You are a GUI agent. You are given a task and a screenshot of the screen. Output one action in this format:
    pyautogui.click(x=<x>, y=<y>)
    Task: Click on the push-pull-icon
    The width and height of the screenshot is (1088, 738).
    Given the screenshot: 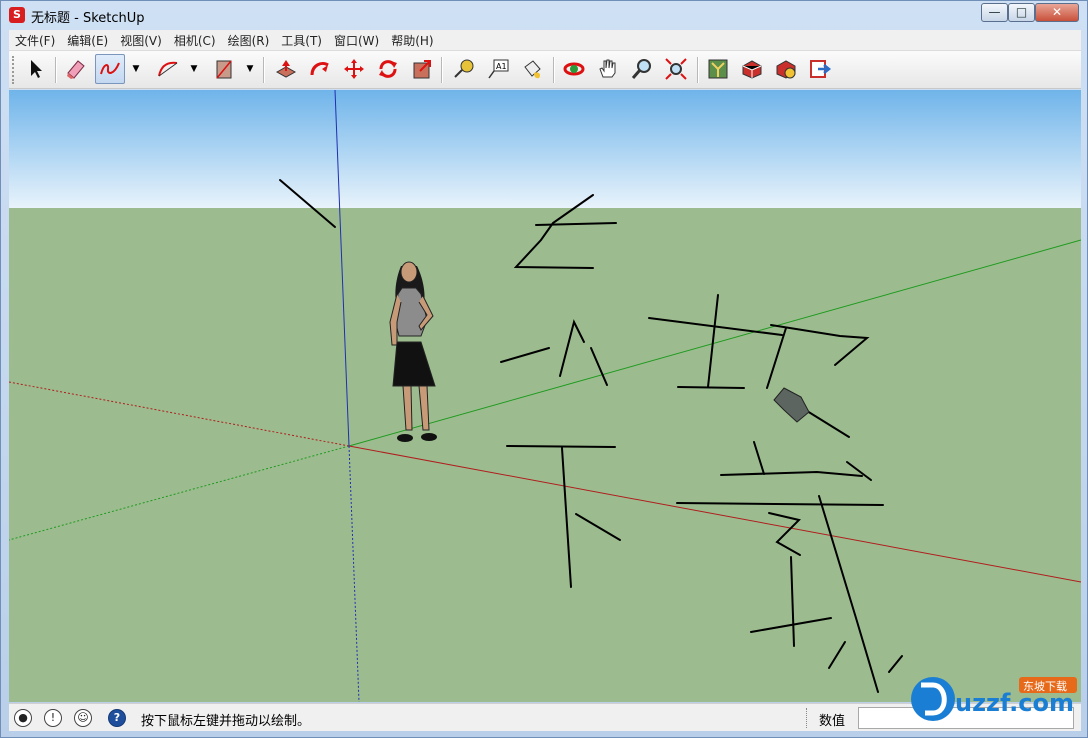 What is the action you would take?
    pyautogui.click(x=286, y=69)
    